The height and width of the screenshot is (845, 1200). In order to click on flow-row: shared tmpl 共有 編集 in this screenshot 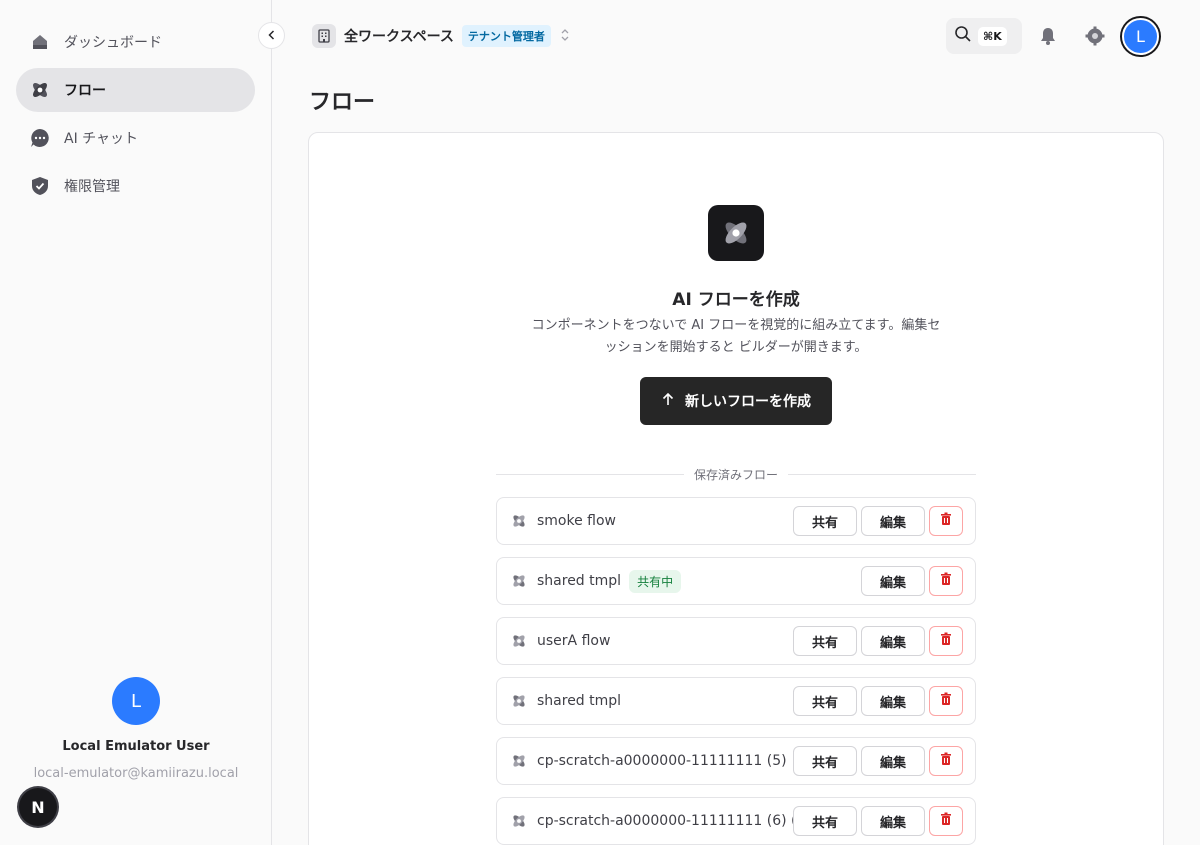, I will do `click(736, 701)`.